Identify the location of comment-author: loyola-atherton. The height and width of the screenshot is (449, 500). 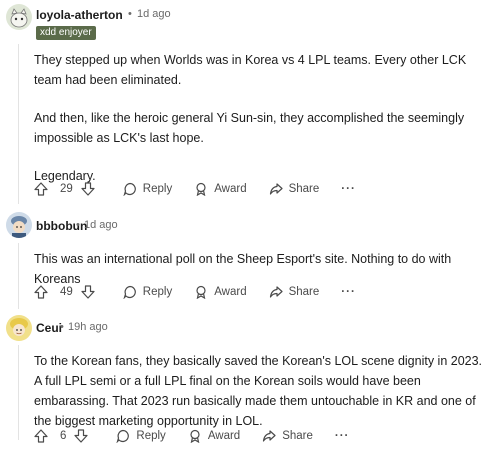
(79, 15).